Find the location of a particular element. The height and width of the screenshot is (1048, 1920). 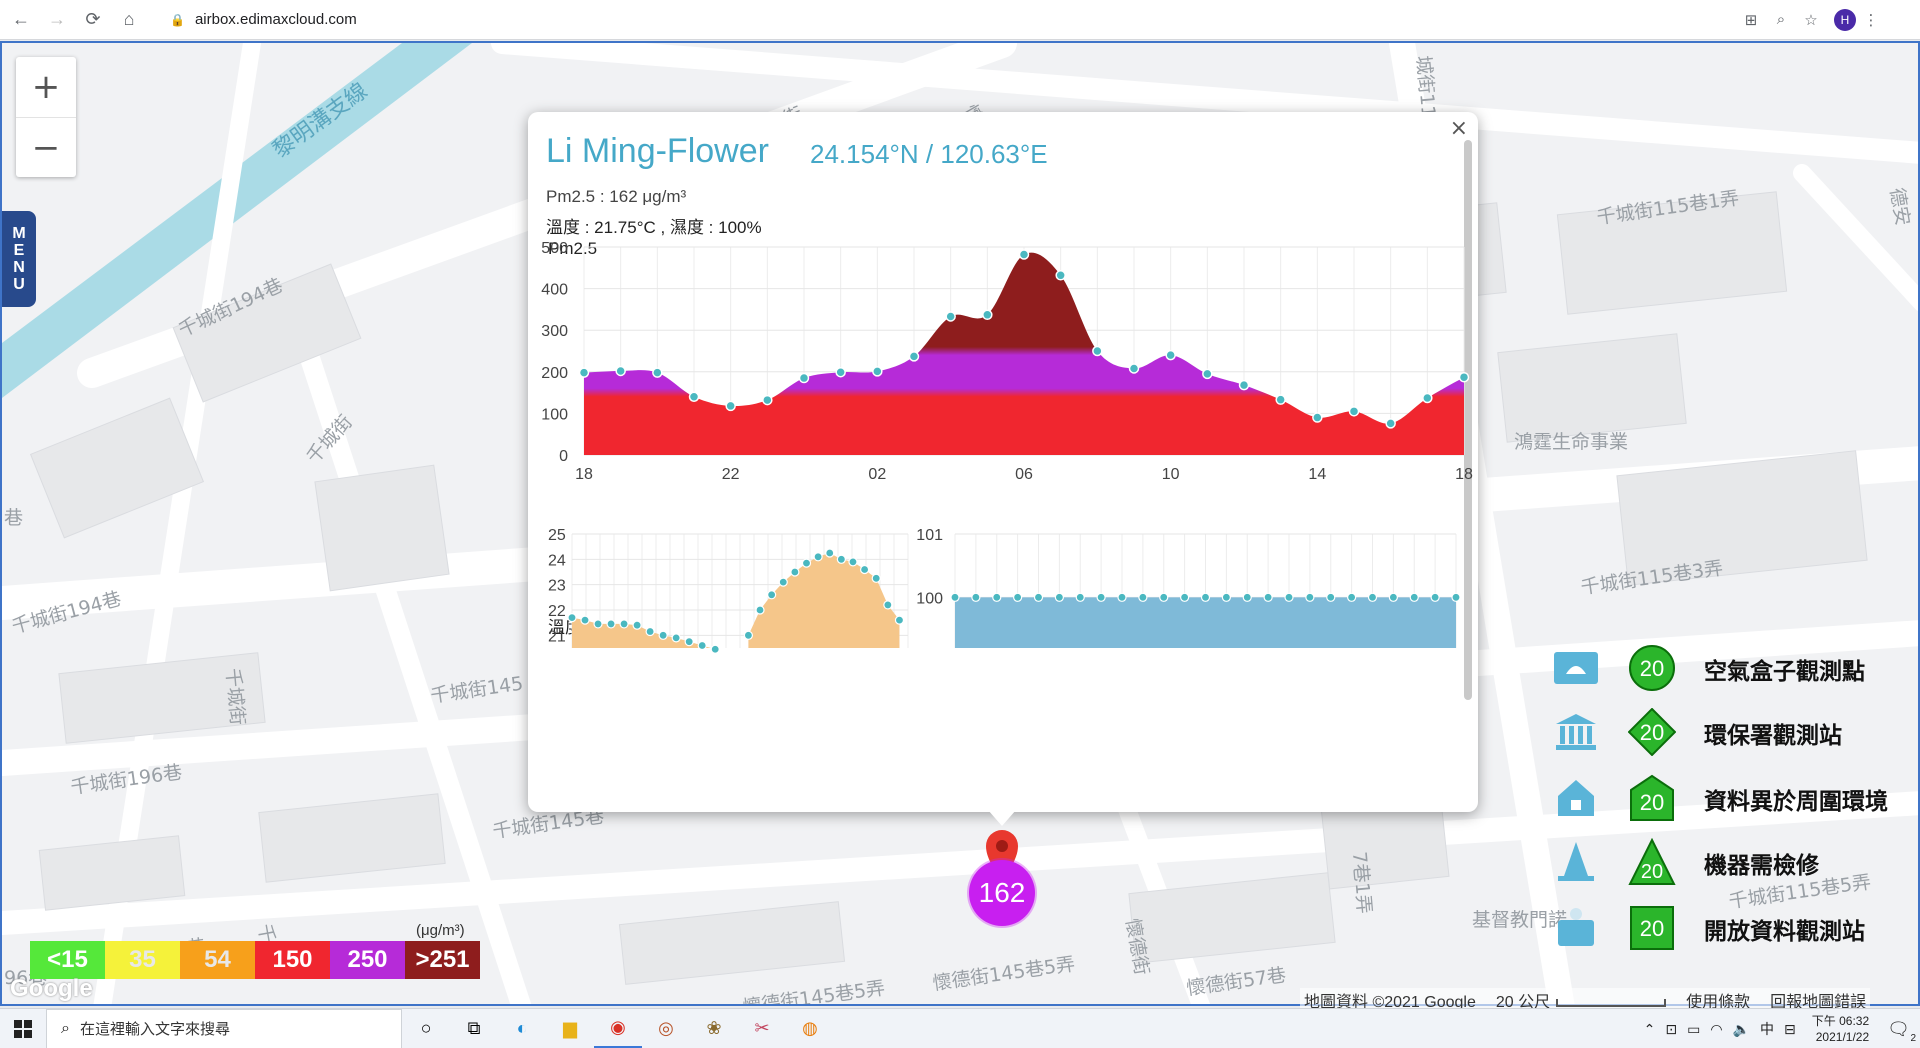

y-tick-label: 0 is located at coordinates (563, 456).